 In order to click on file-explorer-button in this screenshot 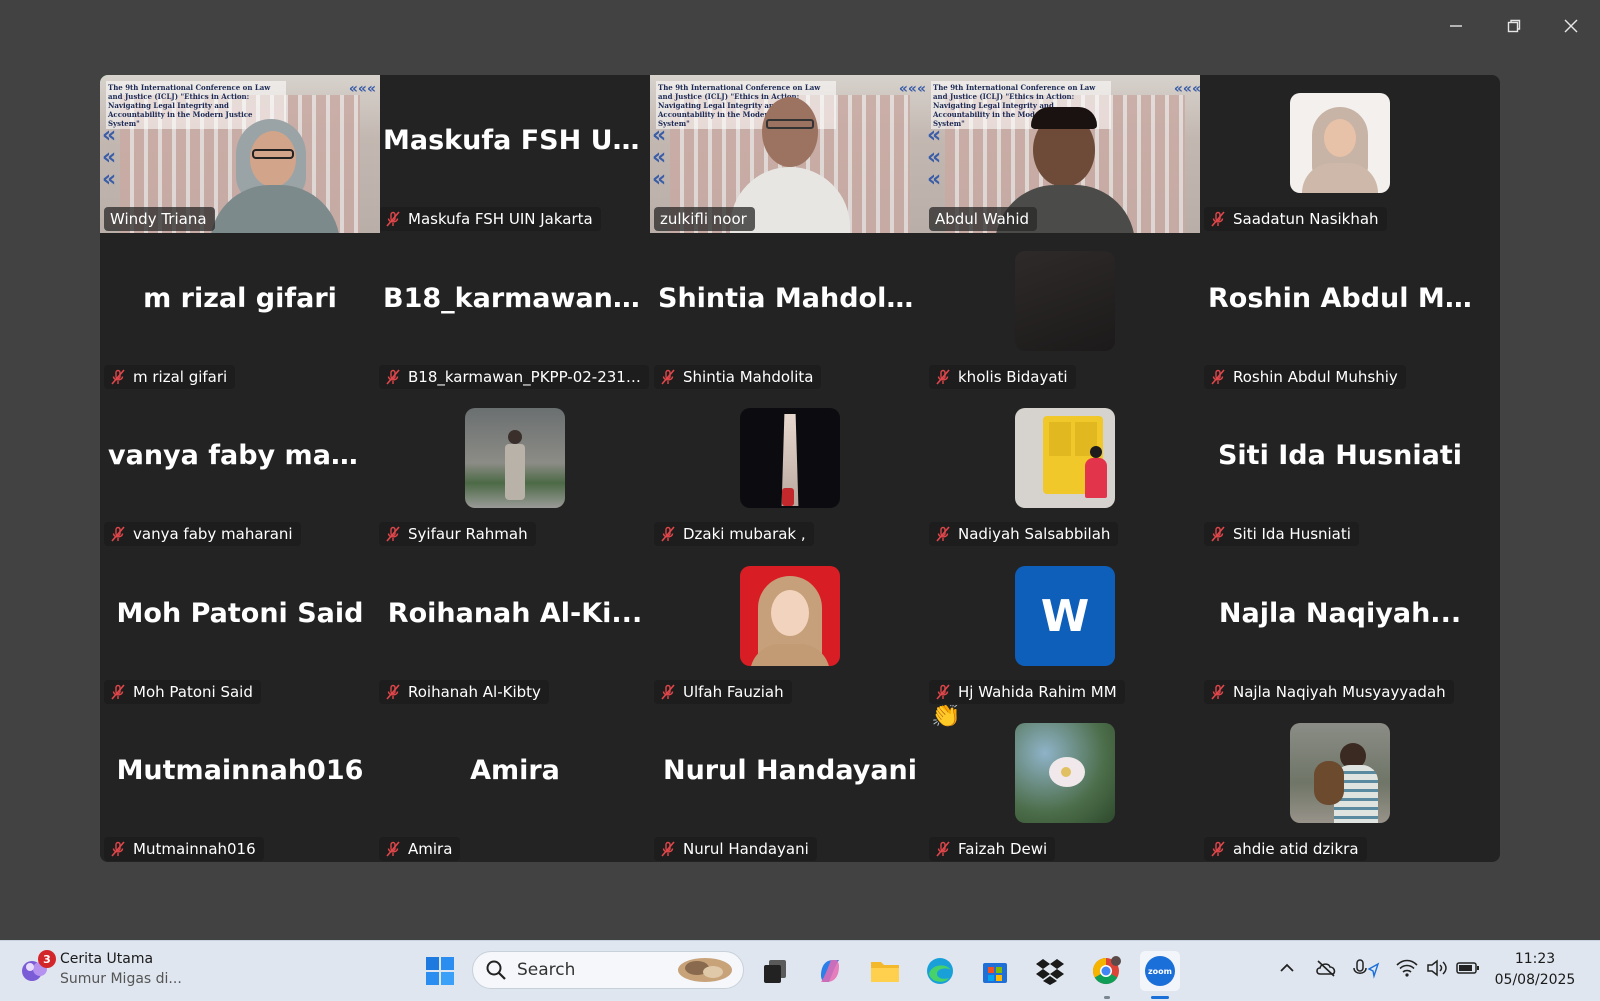, I will do `click(885, 971)`.